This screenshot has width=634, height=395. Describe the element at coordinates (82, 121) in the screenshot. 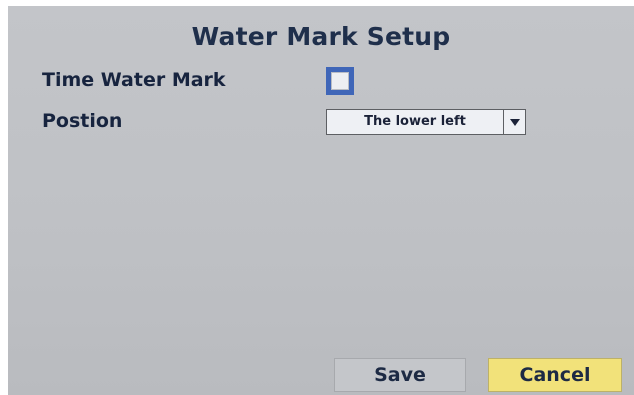

I see `position-label: Postion` at that location.